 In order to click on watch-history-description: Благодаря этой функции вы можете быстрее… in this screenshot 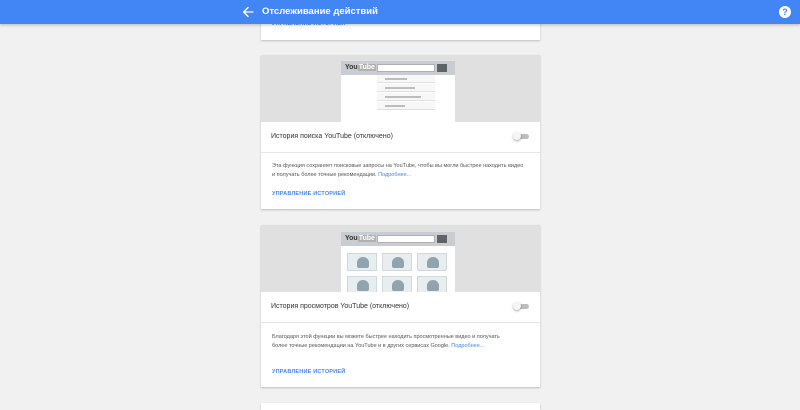, I will do `click(386, 341)`.